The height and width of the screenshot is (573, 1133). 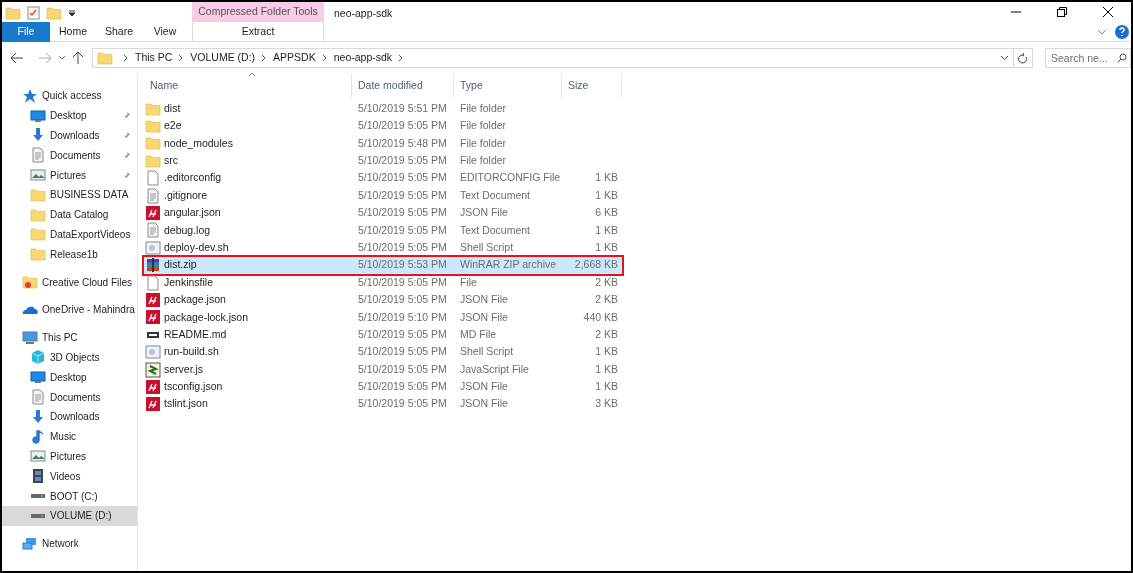 I want to click on nav-item: Music, so click(x=69, y=436).